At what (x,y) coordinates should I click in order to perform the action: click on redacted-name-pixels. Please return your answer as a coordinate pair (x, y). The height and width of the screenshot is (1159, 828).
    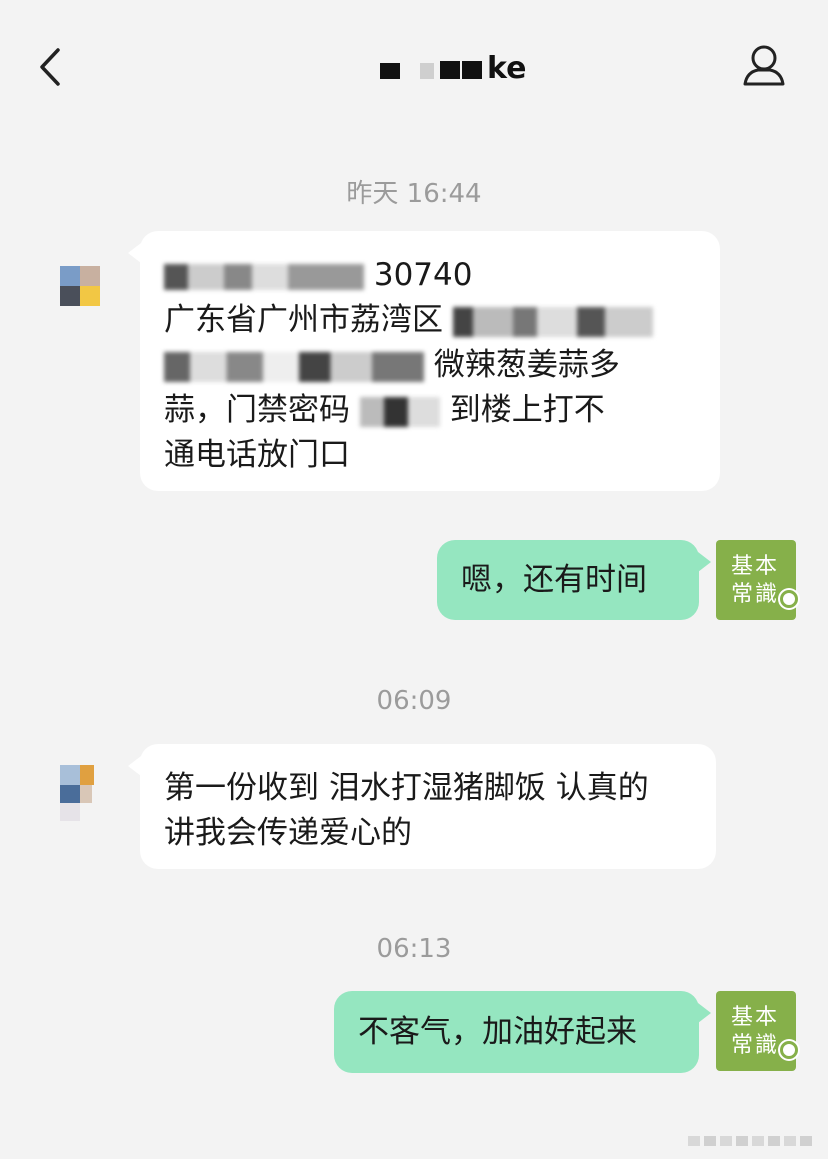
    Looking at the image, I should click on (432, 68).